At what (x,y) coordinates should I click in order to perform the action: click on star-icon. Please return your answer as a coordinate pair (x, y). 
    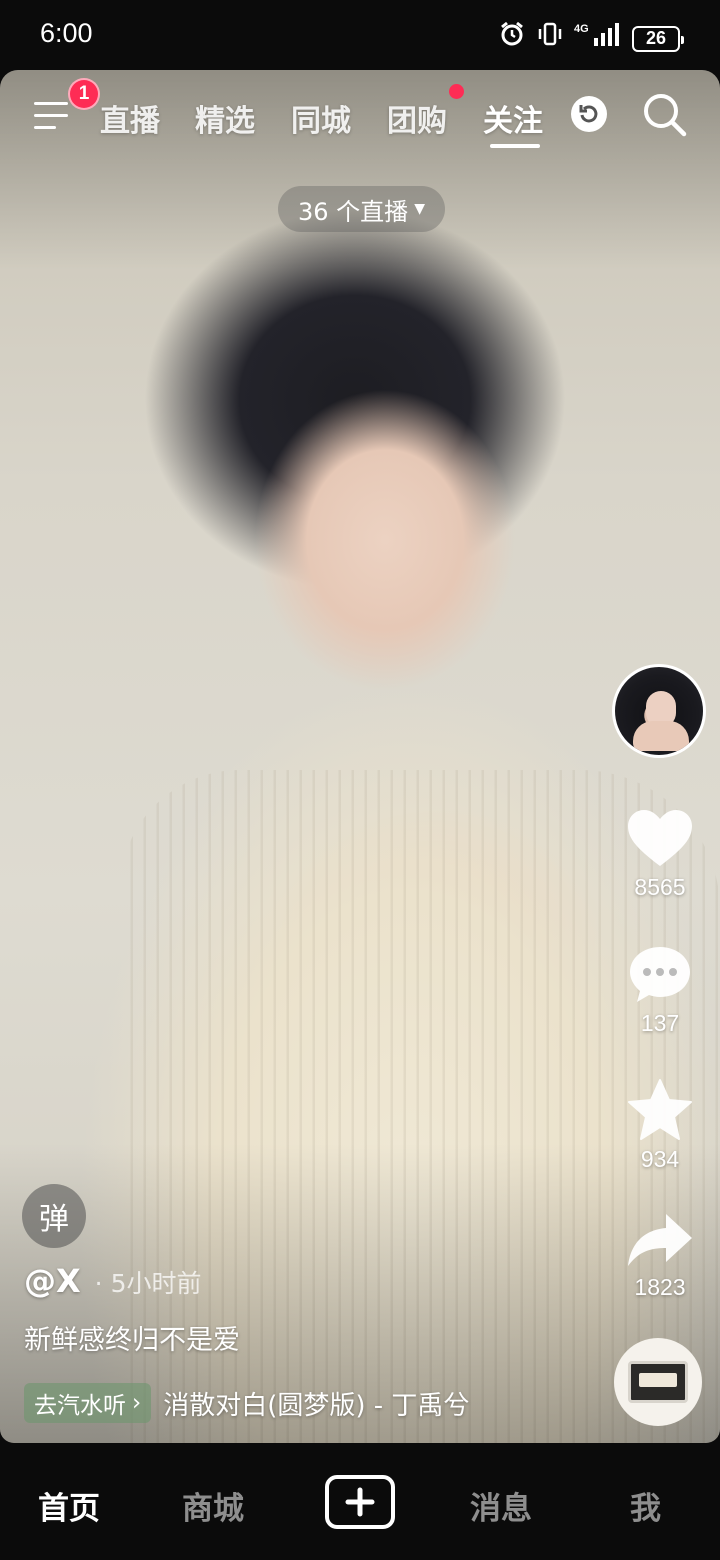
    Looking at the image, I should click on (660, 1109).